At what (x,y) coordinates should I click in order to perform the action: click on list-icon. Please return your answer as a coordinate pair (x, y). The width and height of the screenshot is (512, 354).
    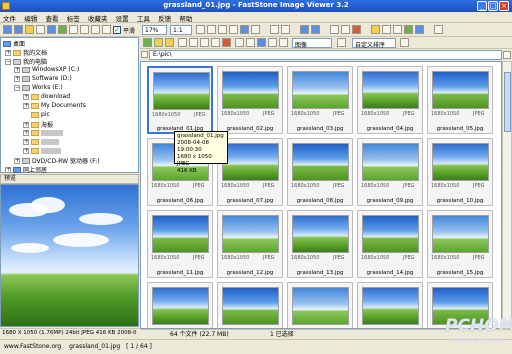
    Looking at the image, I should click on (272, 42).